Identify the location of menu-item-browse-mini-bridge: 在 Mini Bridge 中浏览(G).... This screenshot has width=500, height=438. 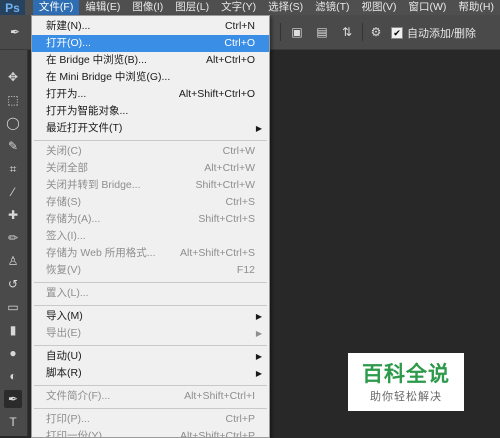
(150, 77).